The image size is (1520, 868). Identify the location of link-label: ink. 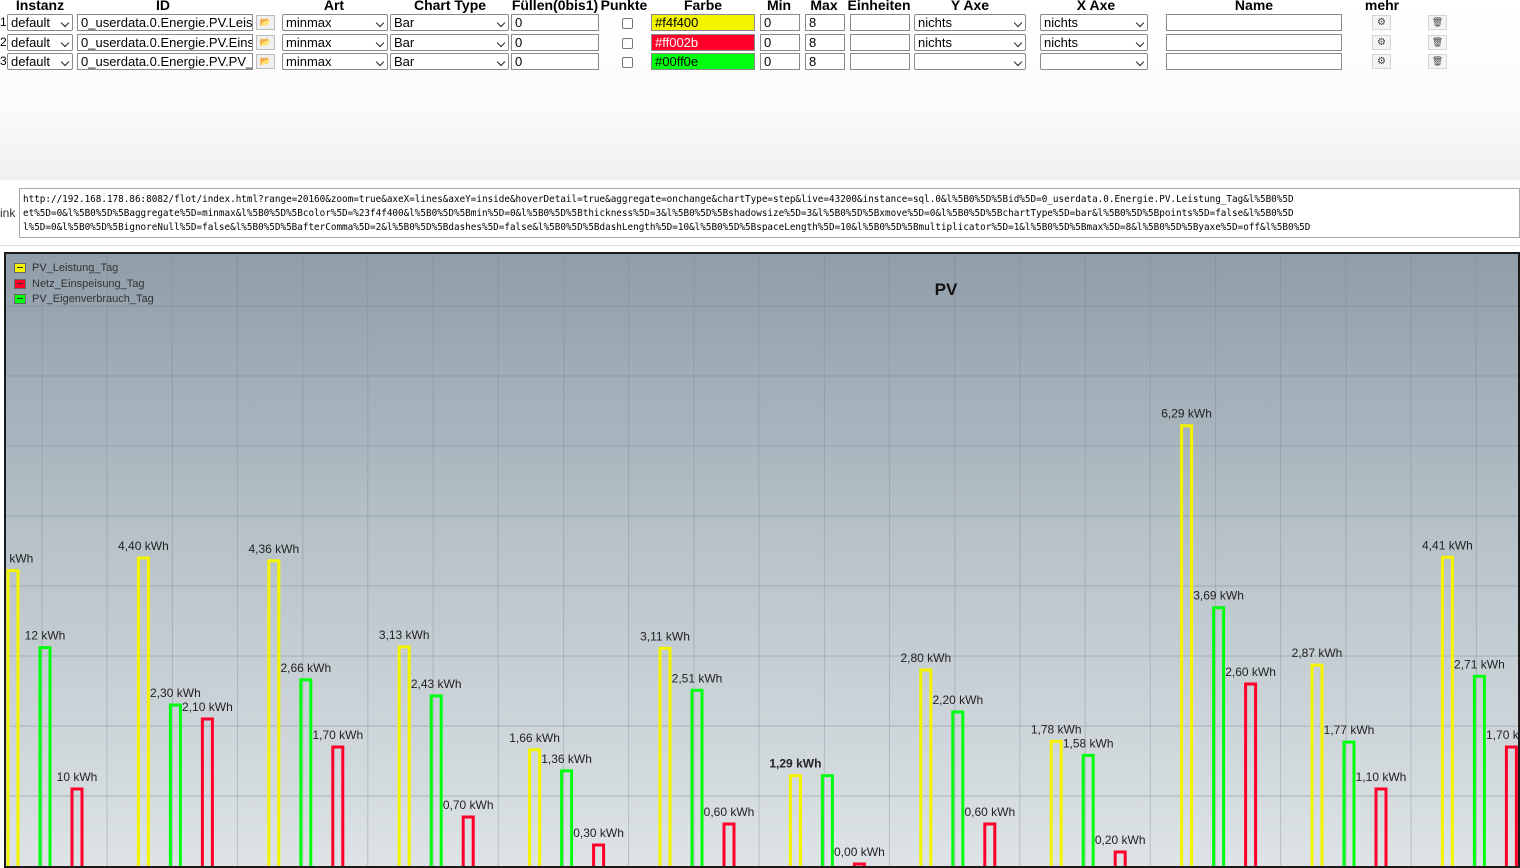
(8, 213).